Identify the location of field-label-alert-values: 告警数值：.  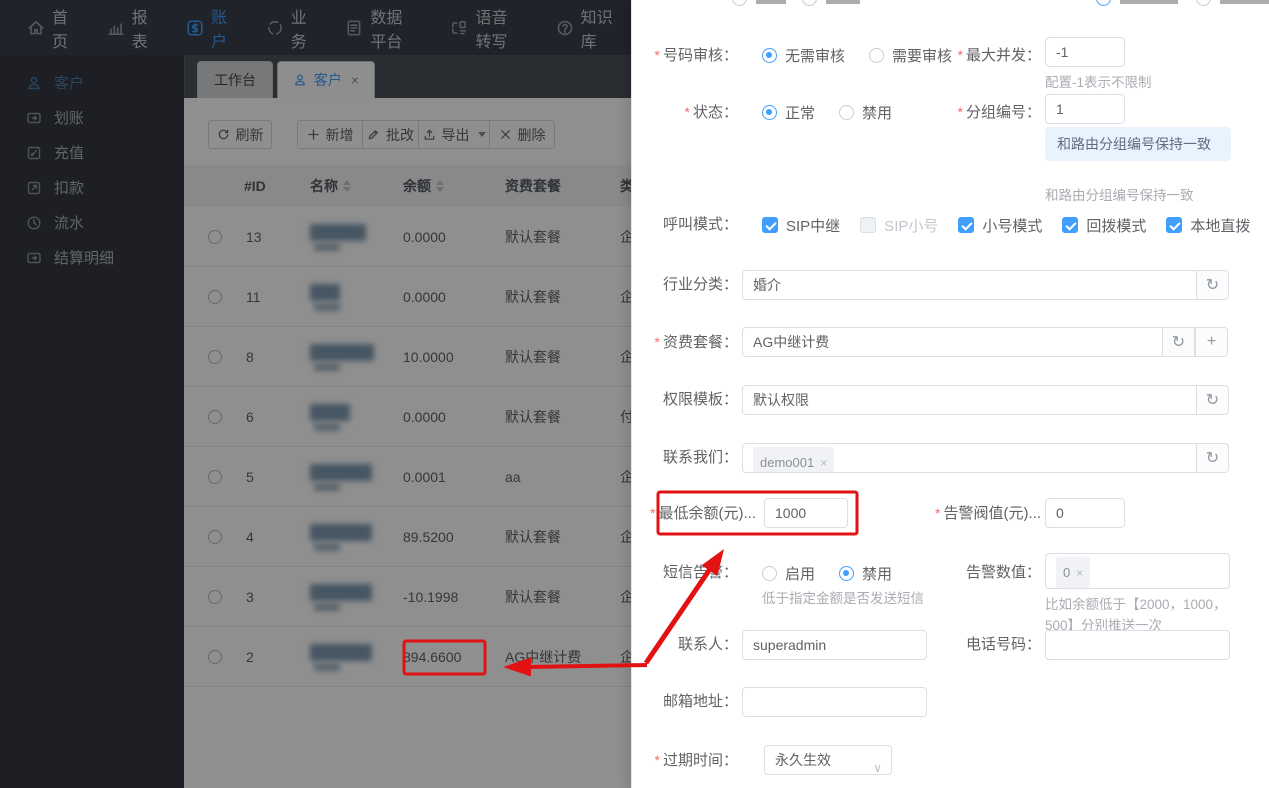
(1003, 572).